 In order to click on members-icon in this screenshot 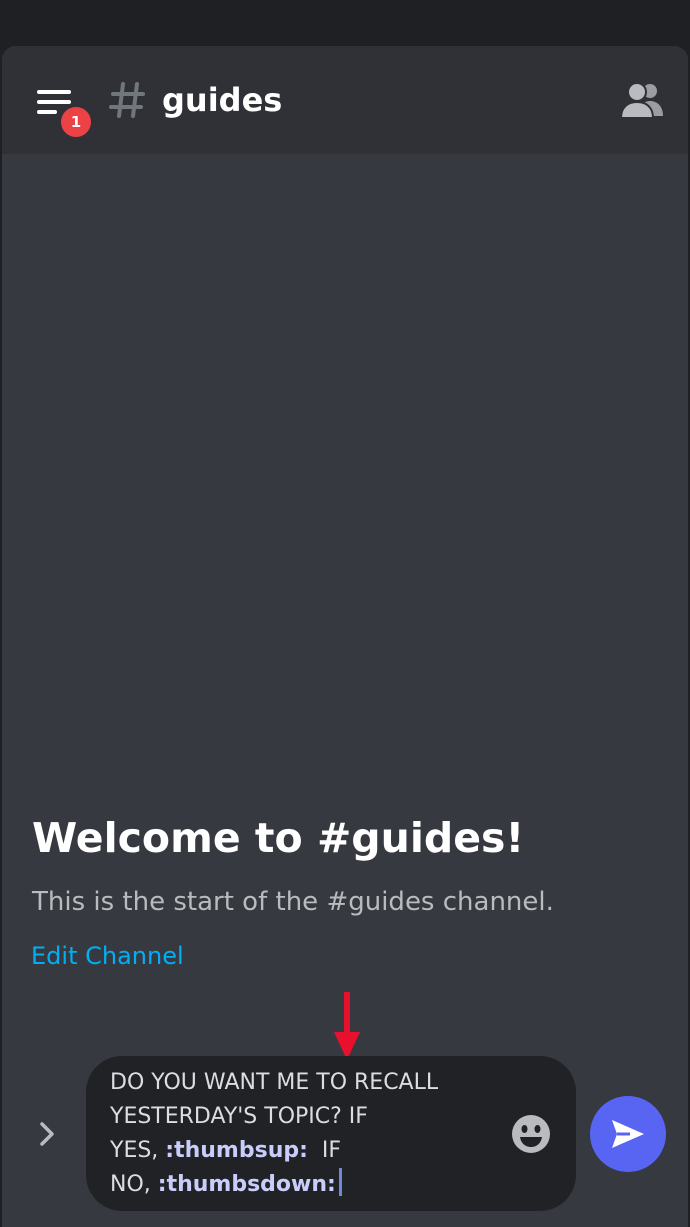, I will do `click(641, 100)`.